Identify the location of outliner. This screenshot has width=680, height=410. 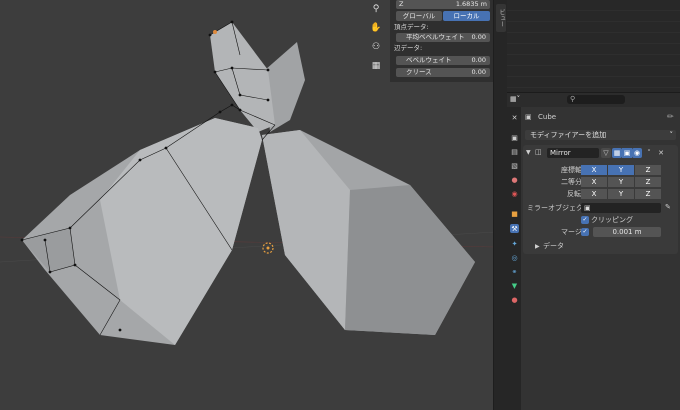
(593, 47).